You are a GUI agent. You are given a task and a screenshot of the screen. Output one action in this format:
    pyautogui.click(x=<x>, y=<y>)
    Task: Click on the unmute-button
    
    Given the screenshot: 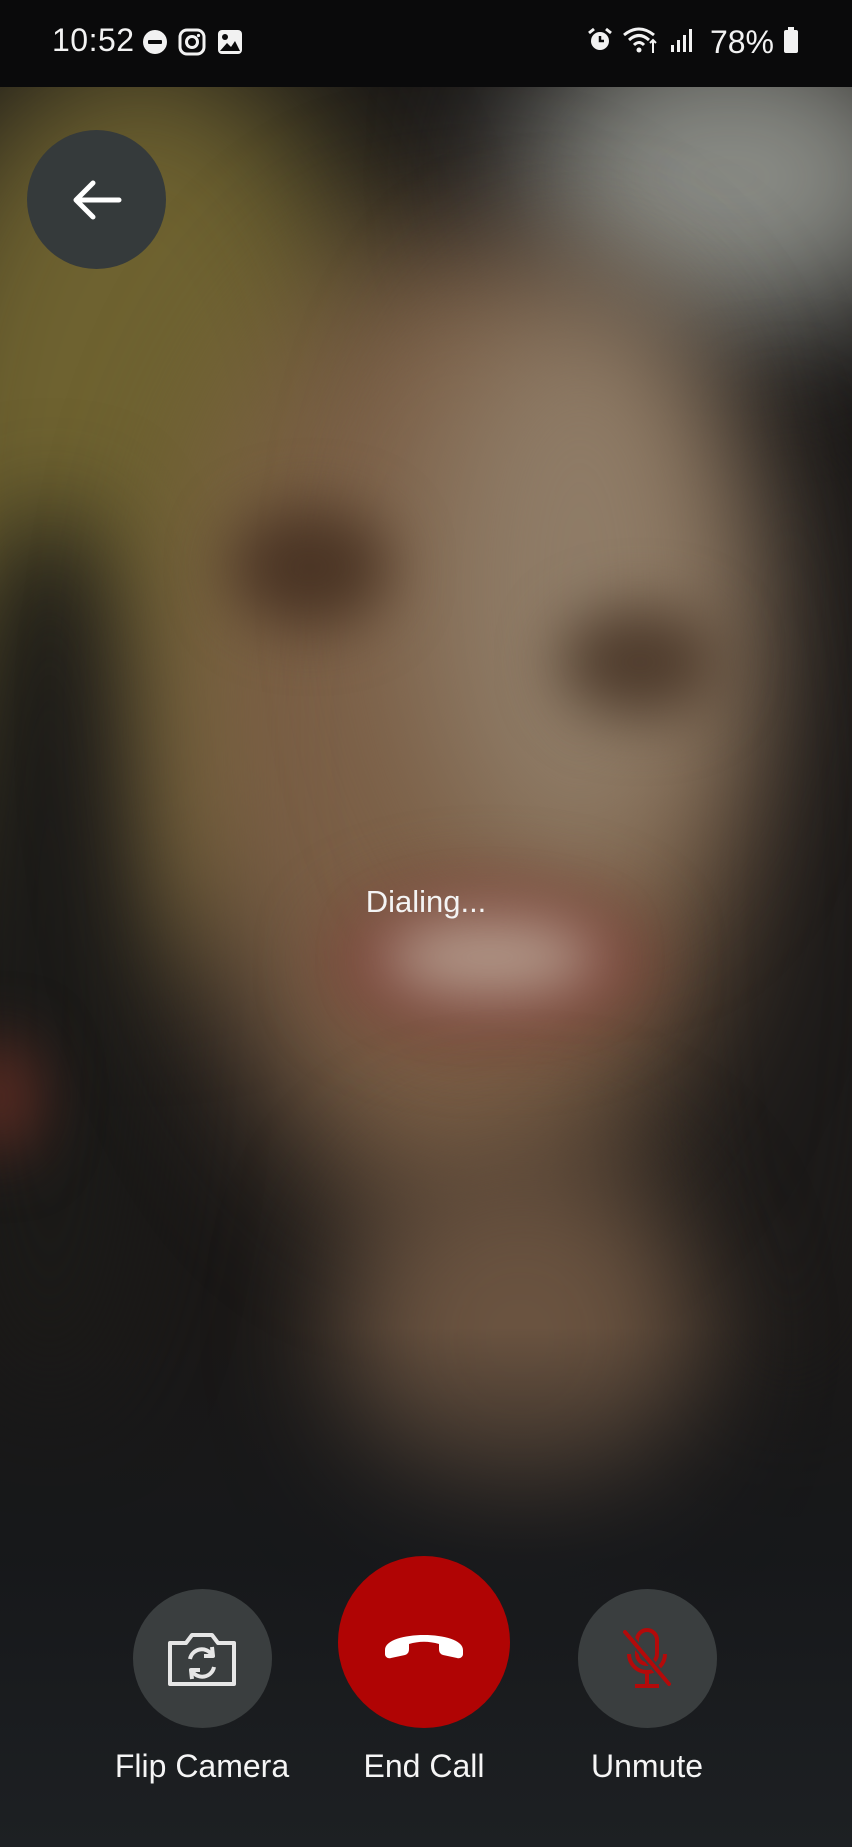 What is the action you would take?
    pyautogui.click(x=647, y=1658)
    